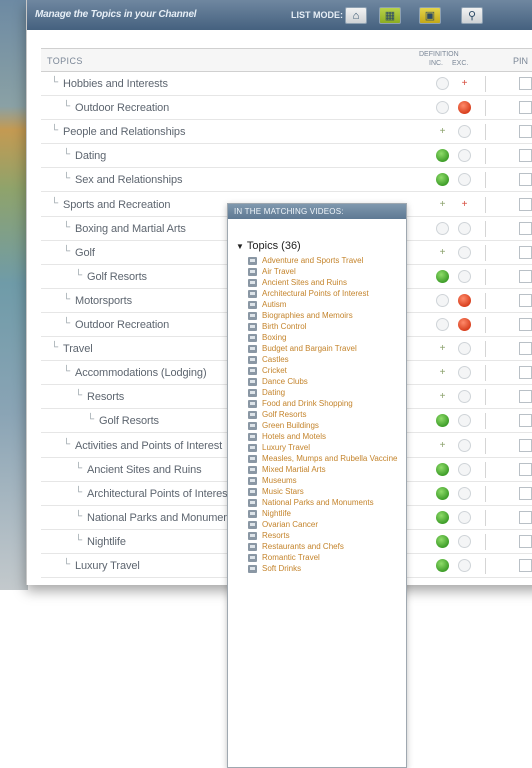 This screenshot has width=532, height=768. What do you see at coordinates (268, 246) in the screenshot?
I see `popup-title: ▼ Topics (36)` at bounding box center [268, 246].